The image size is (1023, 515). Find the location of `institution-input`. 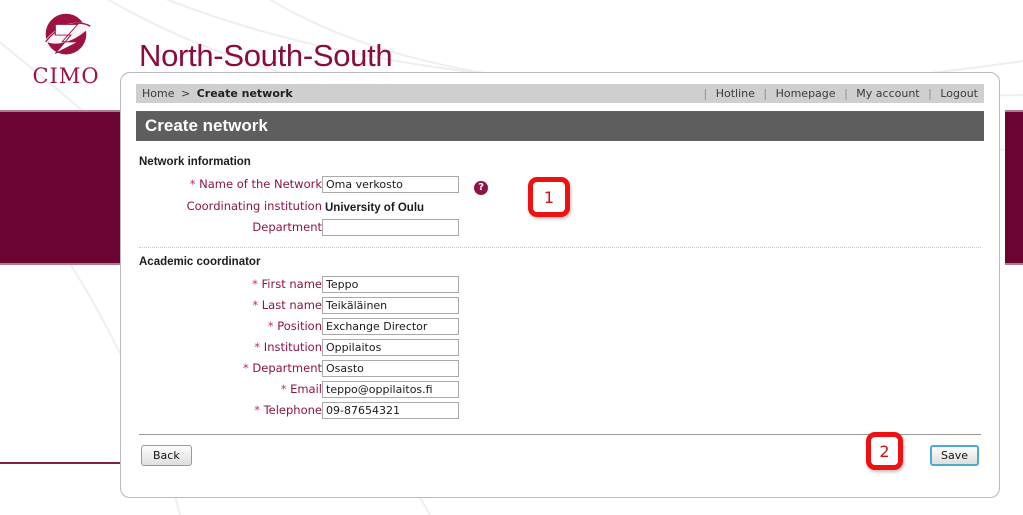

institution-input is located at coordinates (390, 347).